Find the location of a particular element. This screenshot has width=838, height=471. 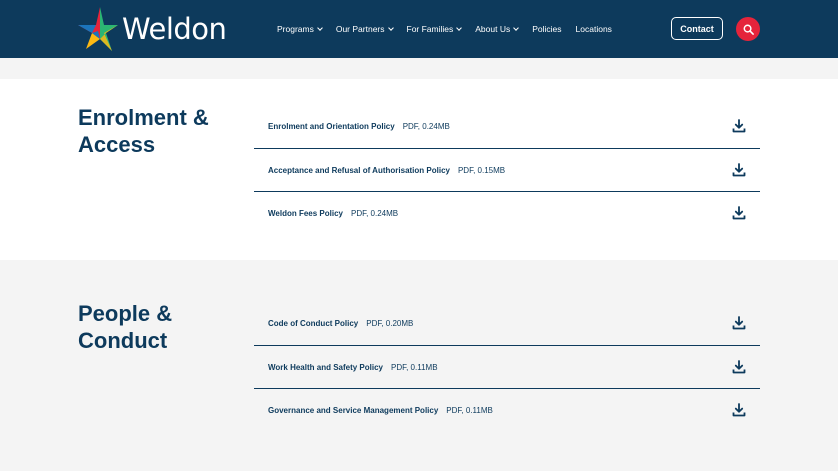

section-title: Enrolment & Access is located at coordinates (143, 131).